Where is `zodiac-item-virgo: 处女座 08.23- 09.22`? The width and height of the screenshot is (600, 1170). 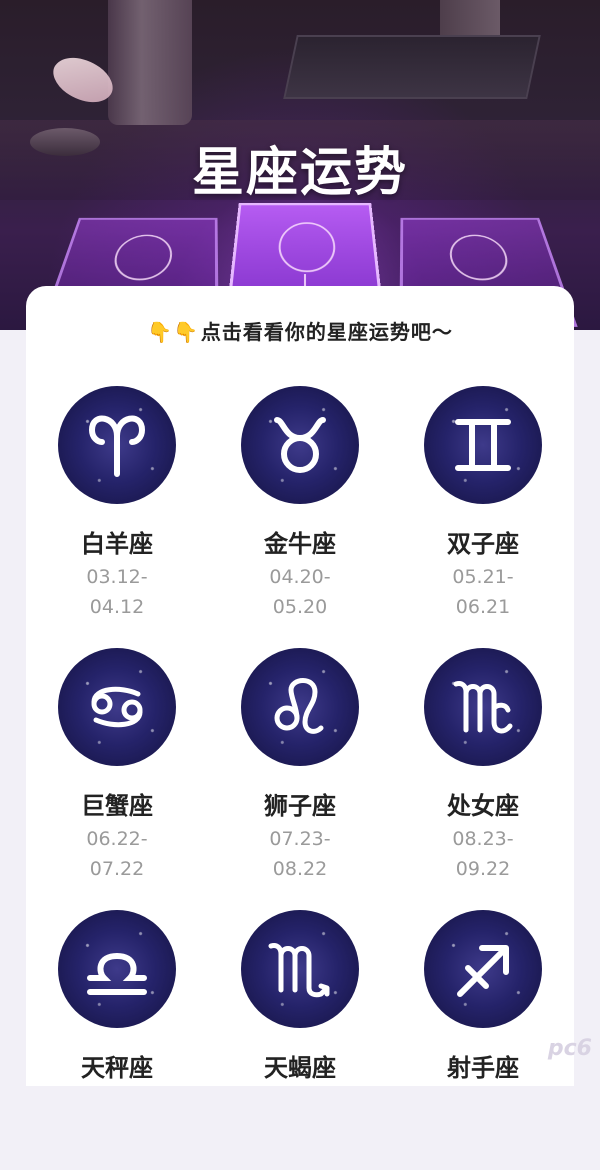 zodiac-item-virgo: 处女座 08.23- 09.22 is located at coordinates (483, 778).